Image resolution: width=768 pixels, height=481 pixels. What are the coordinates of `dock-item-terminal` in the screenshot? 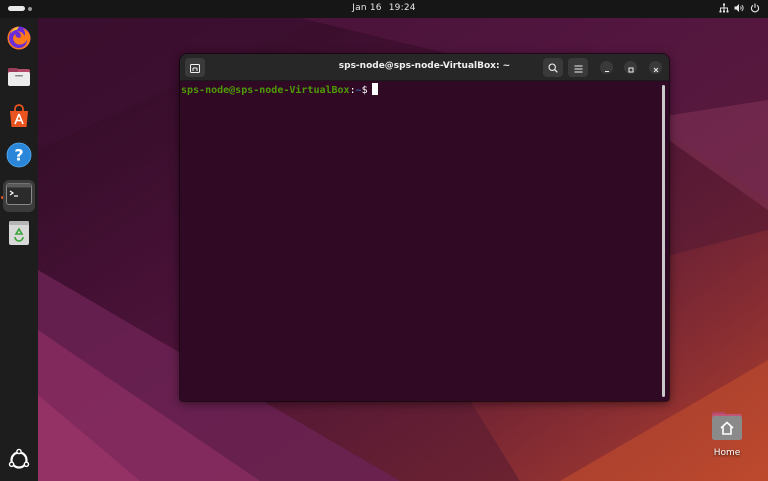 It's located at (19, 196).